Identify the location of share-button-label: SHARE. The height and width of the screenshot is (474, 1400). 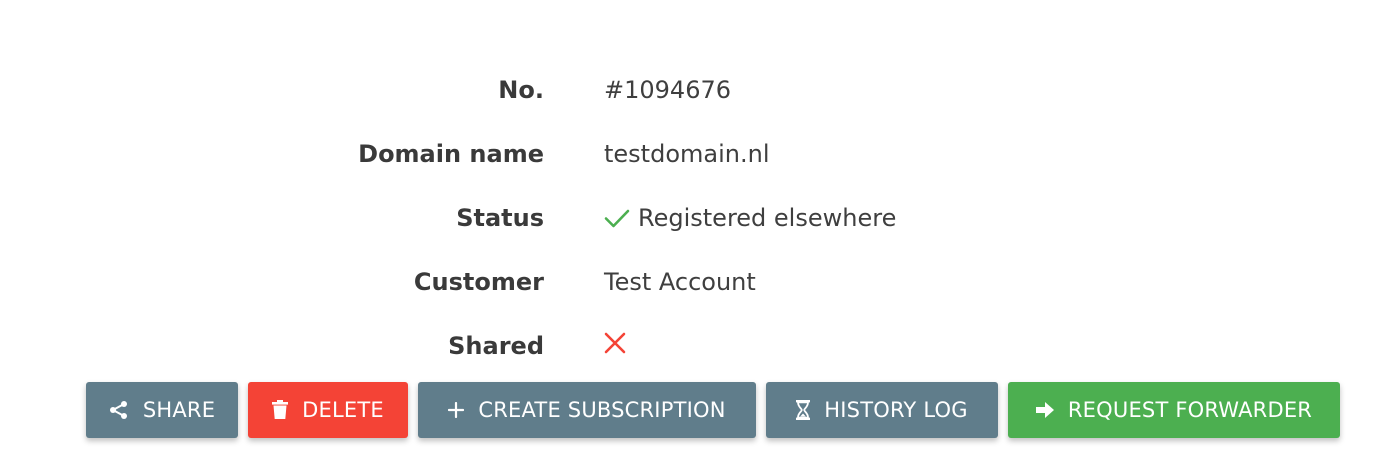
(179, 410).